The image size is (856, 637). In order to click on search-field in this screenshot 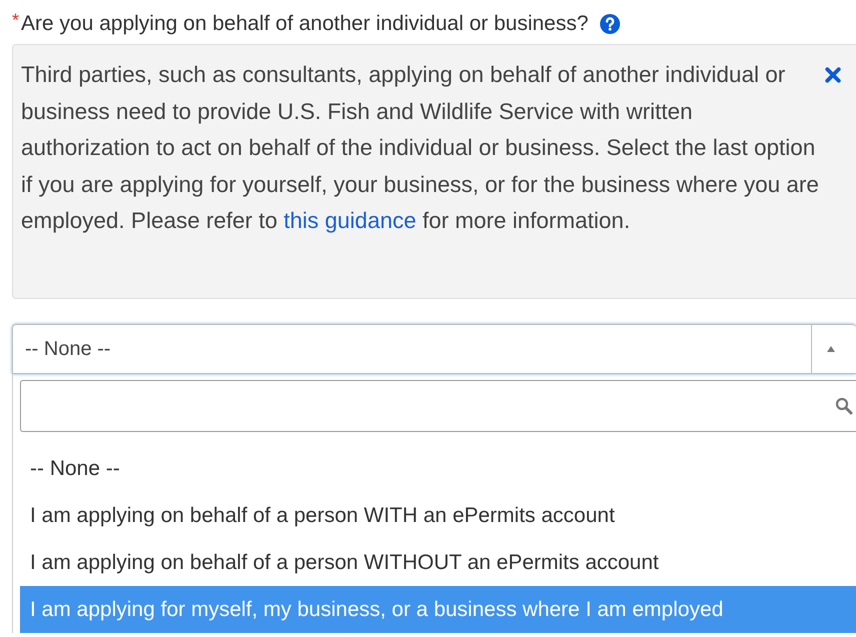, I will do `click(438, 406)`.